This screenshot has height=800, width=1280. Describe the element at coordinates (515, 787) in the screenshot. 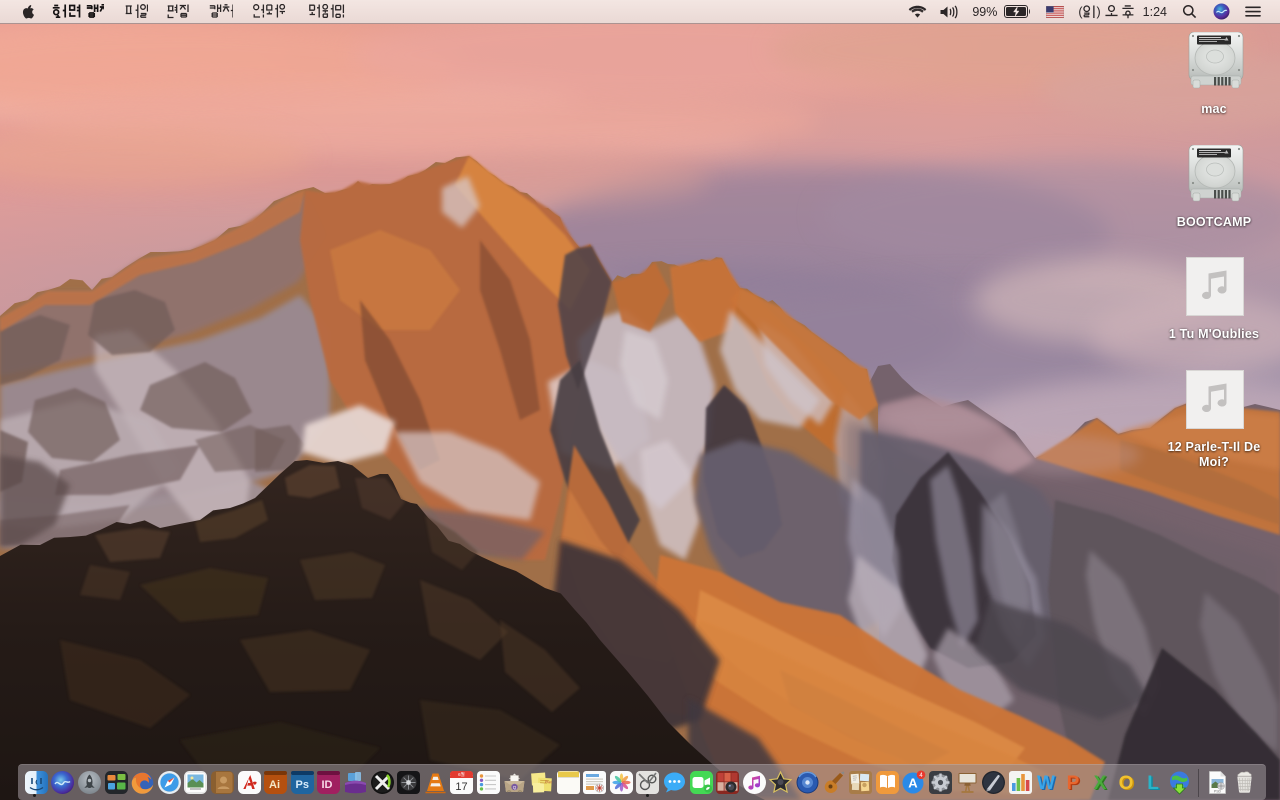

I see `svg-text: Q` at that location.